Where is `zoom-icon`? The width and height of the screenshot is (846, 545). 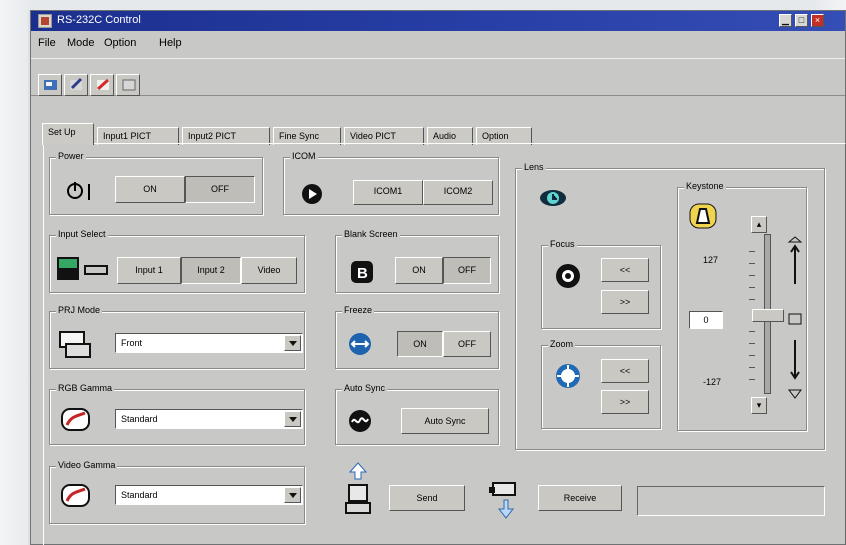
zoom-icon is located at coordinates (568, 376).